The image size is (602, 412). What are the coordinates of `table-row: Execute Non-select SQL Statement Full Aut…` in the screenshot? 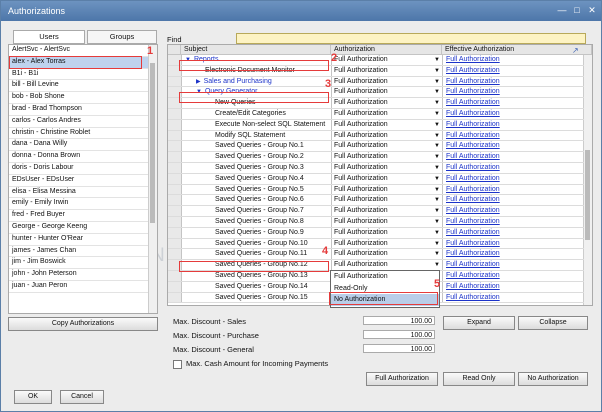 It's located at (376, 125).